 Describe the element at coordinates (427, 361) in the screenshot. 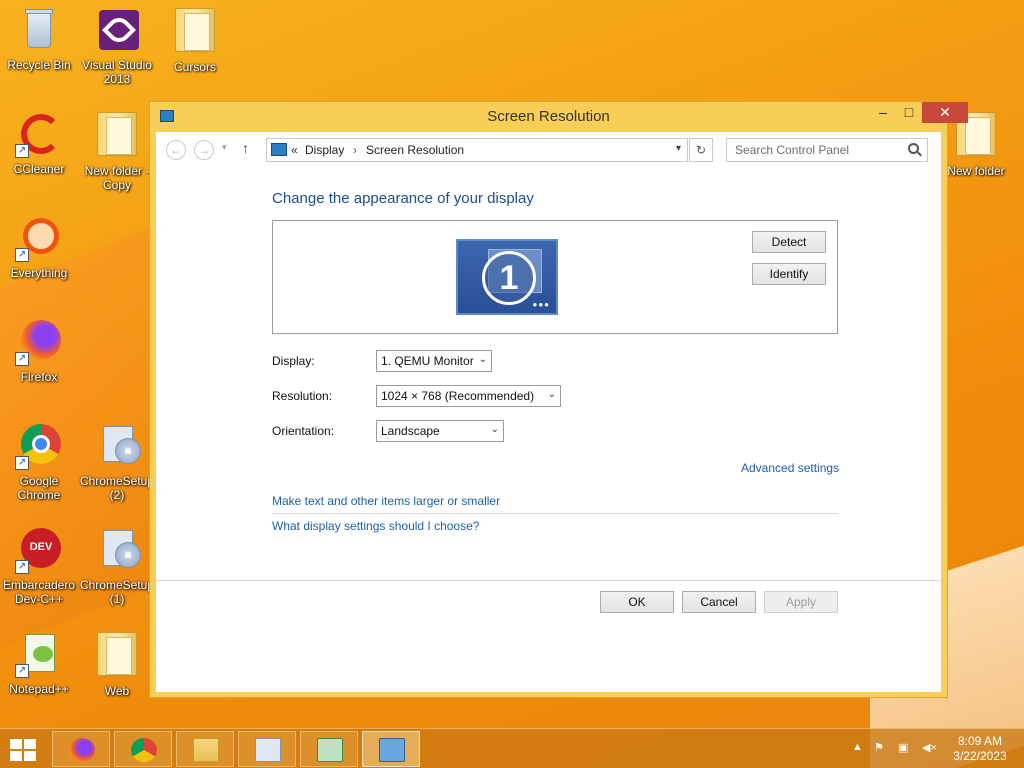

I see `display-select-value: 1. QEMU Monitor` at that location.